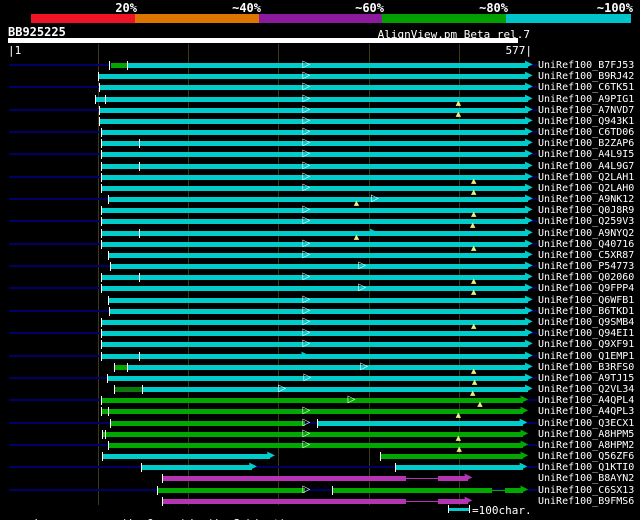 This screenshot has width=640, height=520. Describe the element at coordinates (586, 143) in the screenshot. I see `hit-label: UniRef100_B2ZAP6` at that location.